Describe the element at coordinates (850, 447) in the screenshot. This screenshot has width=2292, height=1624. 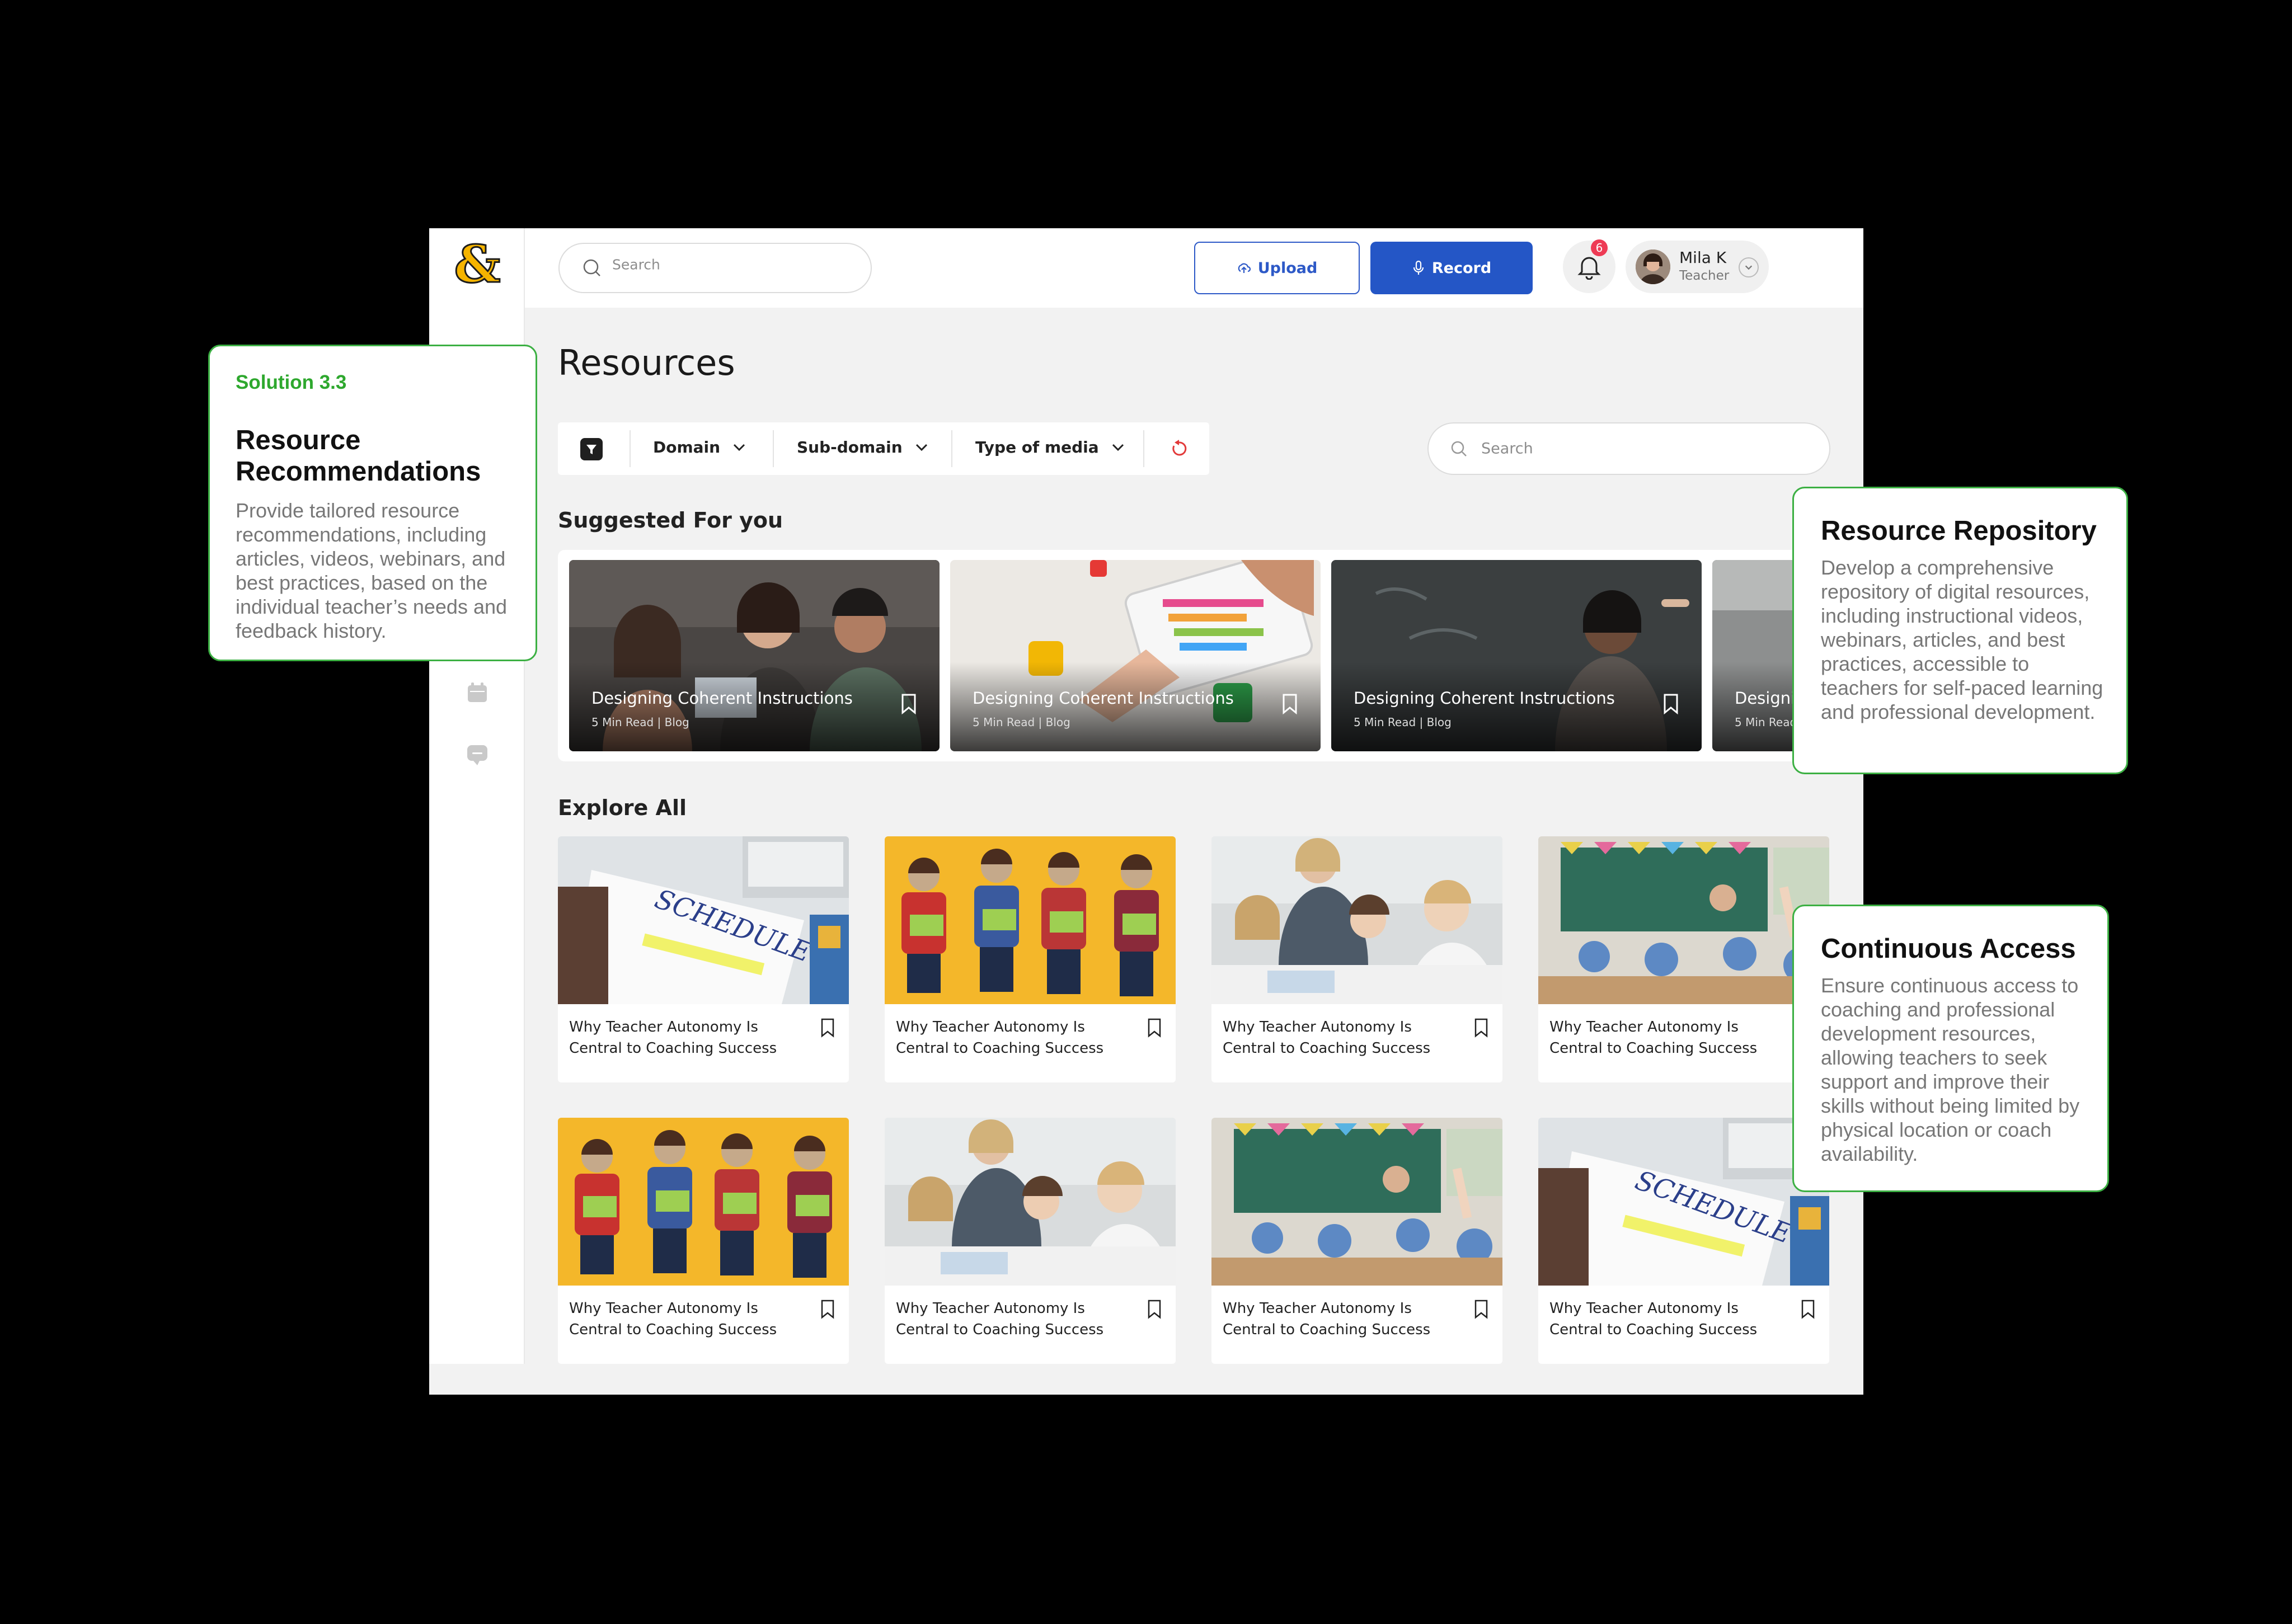
I see `subdomain-label: Sub-domain` at that location.